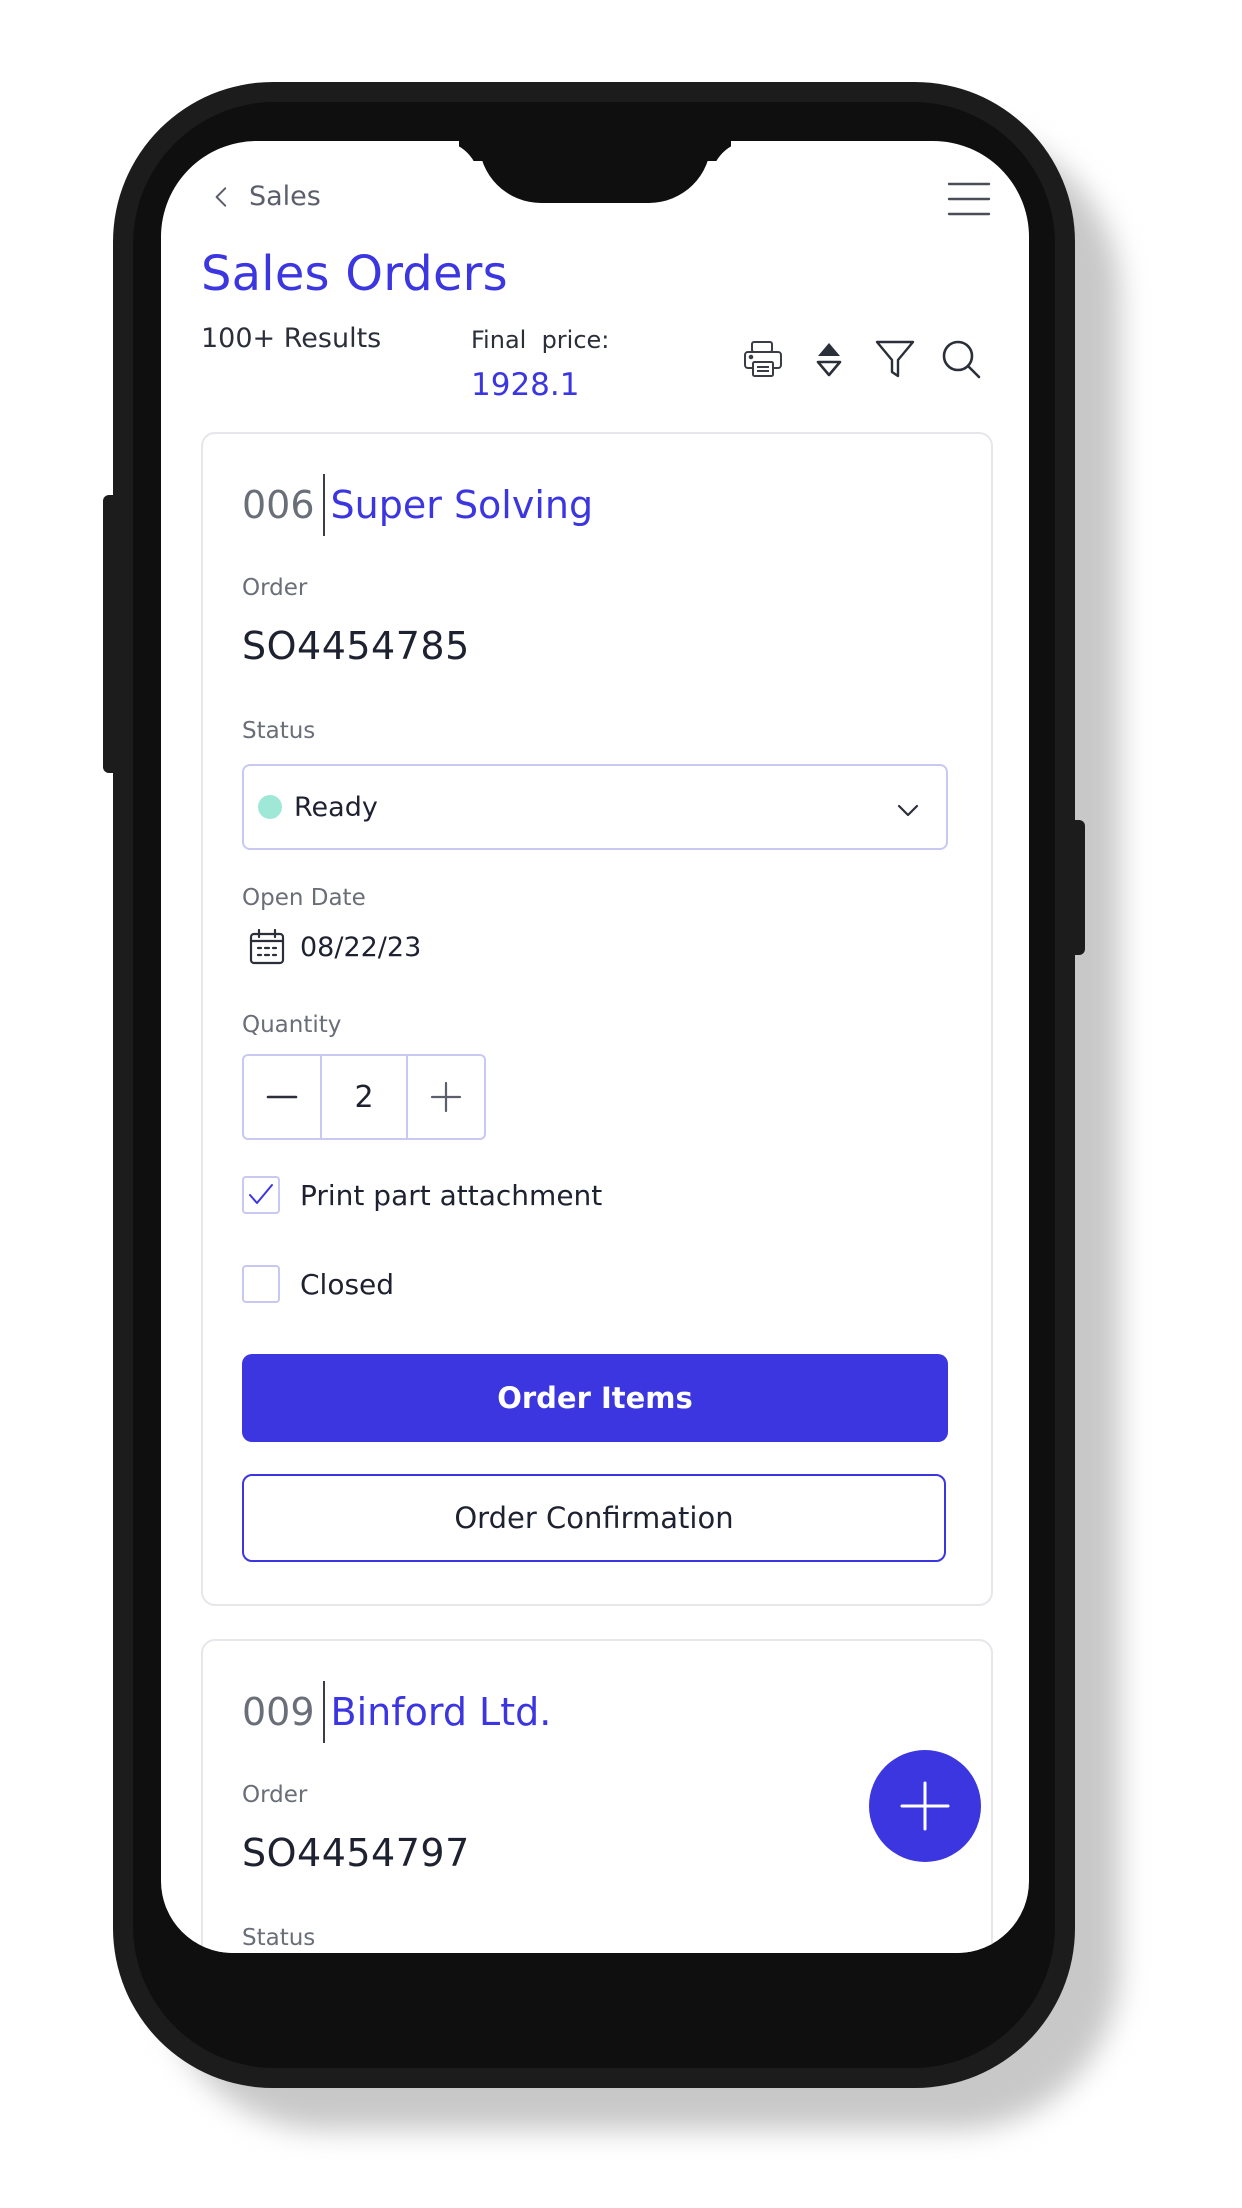 This screenshot has width=1242, height=2208. I want to click on filter-button, so click(895, 359).